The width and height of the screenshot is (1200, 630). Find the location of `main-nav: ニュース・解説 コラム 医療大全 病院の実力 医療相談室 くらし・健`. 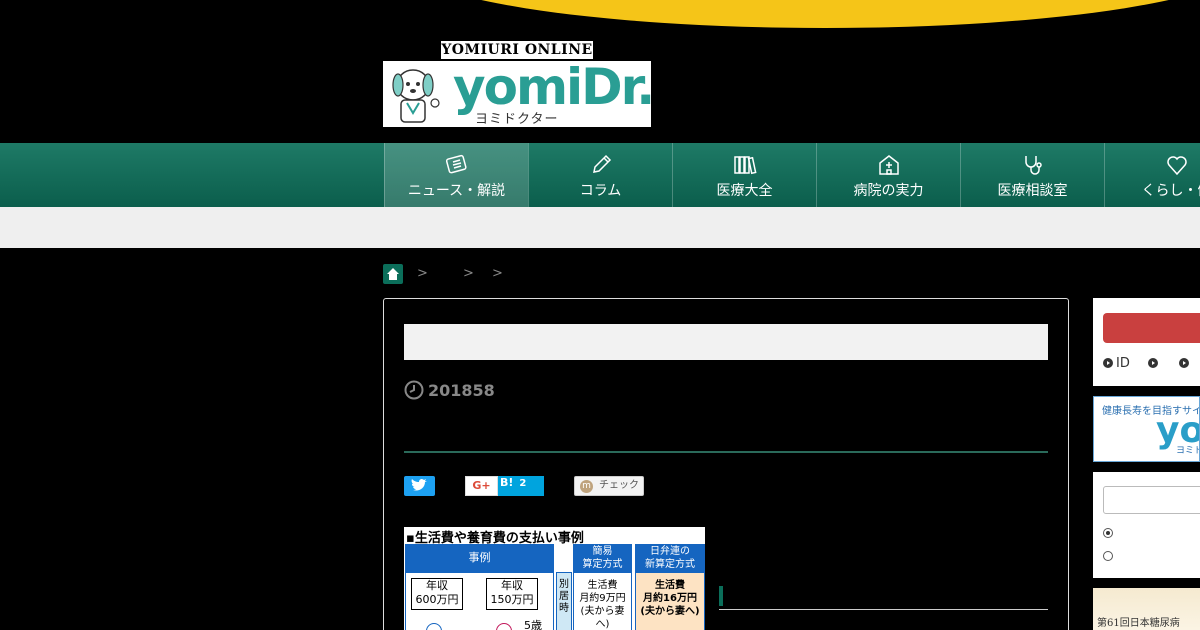

main-nav: ニュース・解説 コラム 医療大全 病院の実力 医療相談室 くらし・健 is located at coordinates (600, 175).